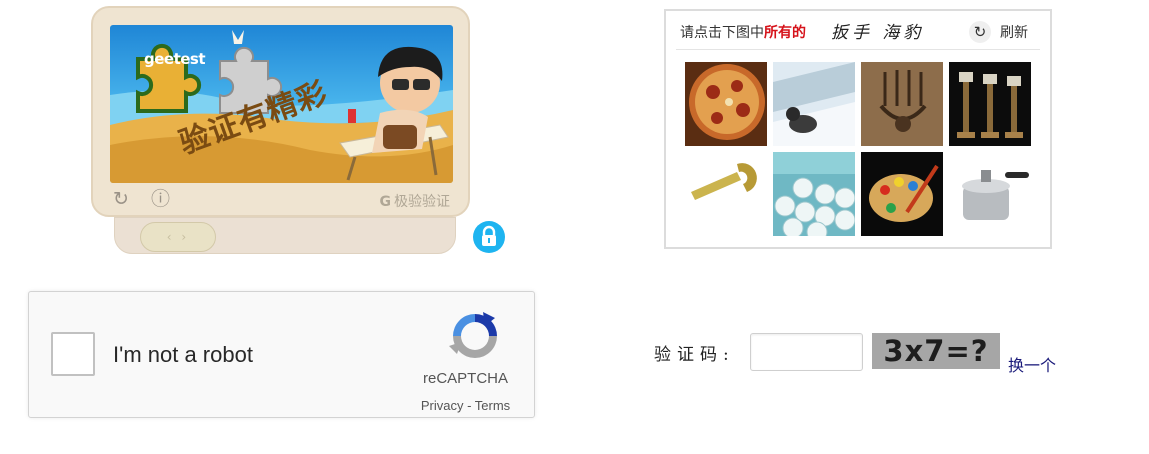  I want to click on geetest-brand-label: 极验验证, so click(422, 202).